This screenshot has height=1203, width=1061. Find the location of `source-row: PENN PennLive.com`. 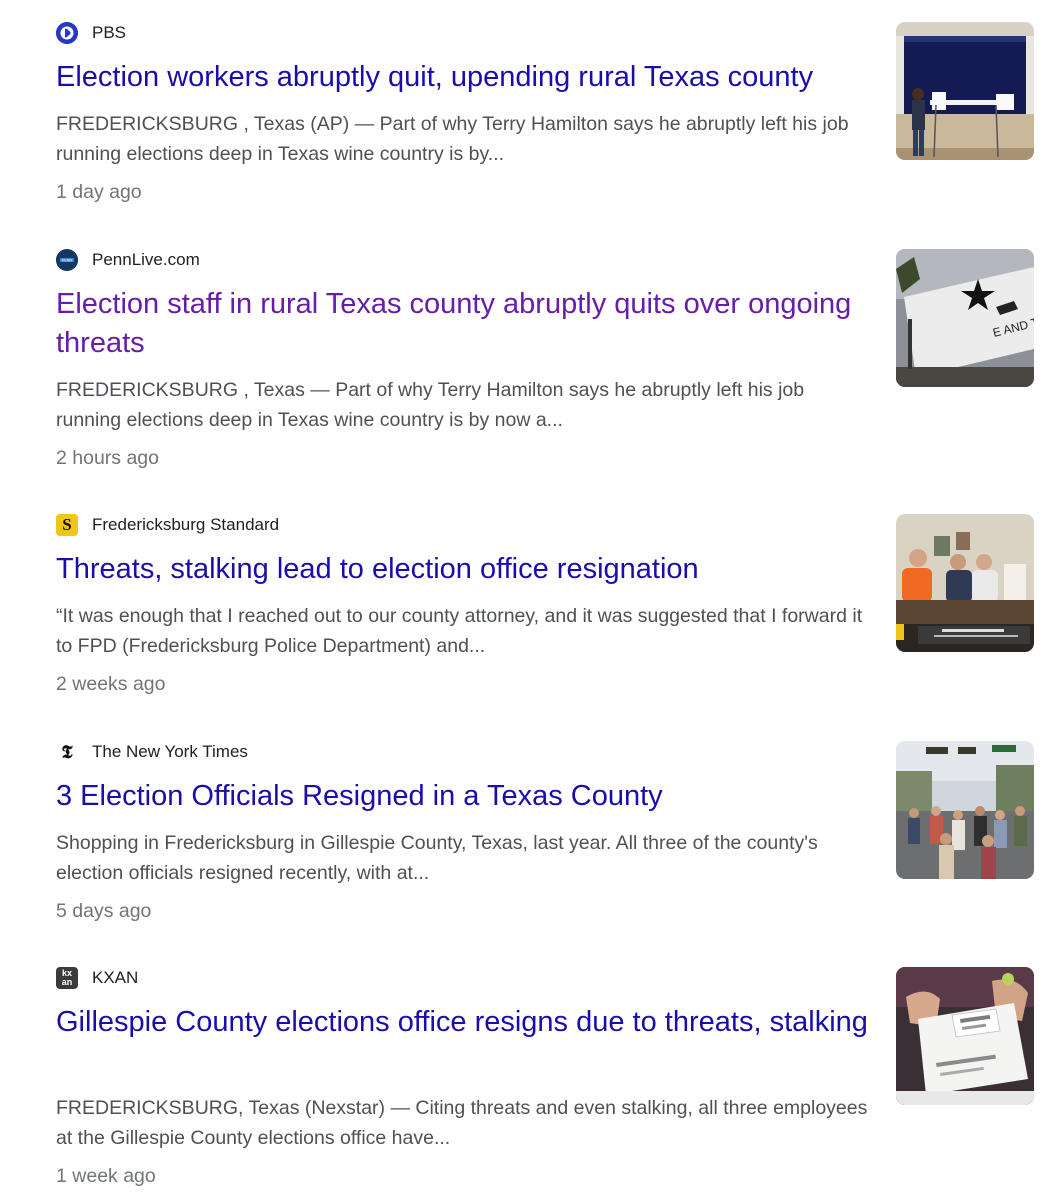

source-row: PENN PennLive.com is located at coordinates (128, 260).